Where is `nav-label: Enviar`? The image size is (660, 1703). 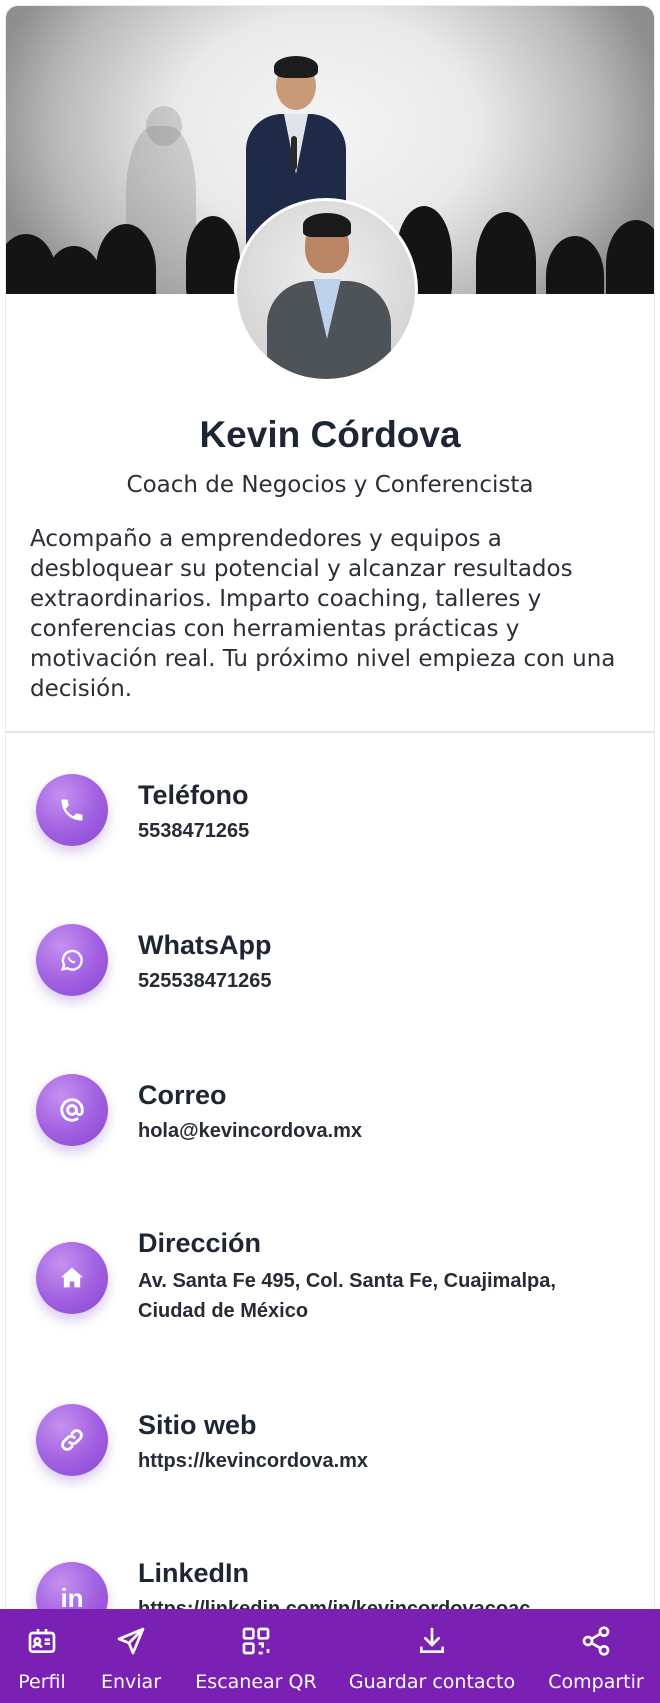
nav-label: Enviar is located at coordinates (131, 1682).